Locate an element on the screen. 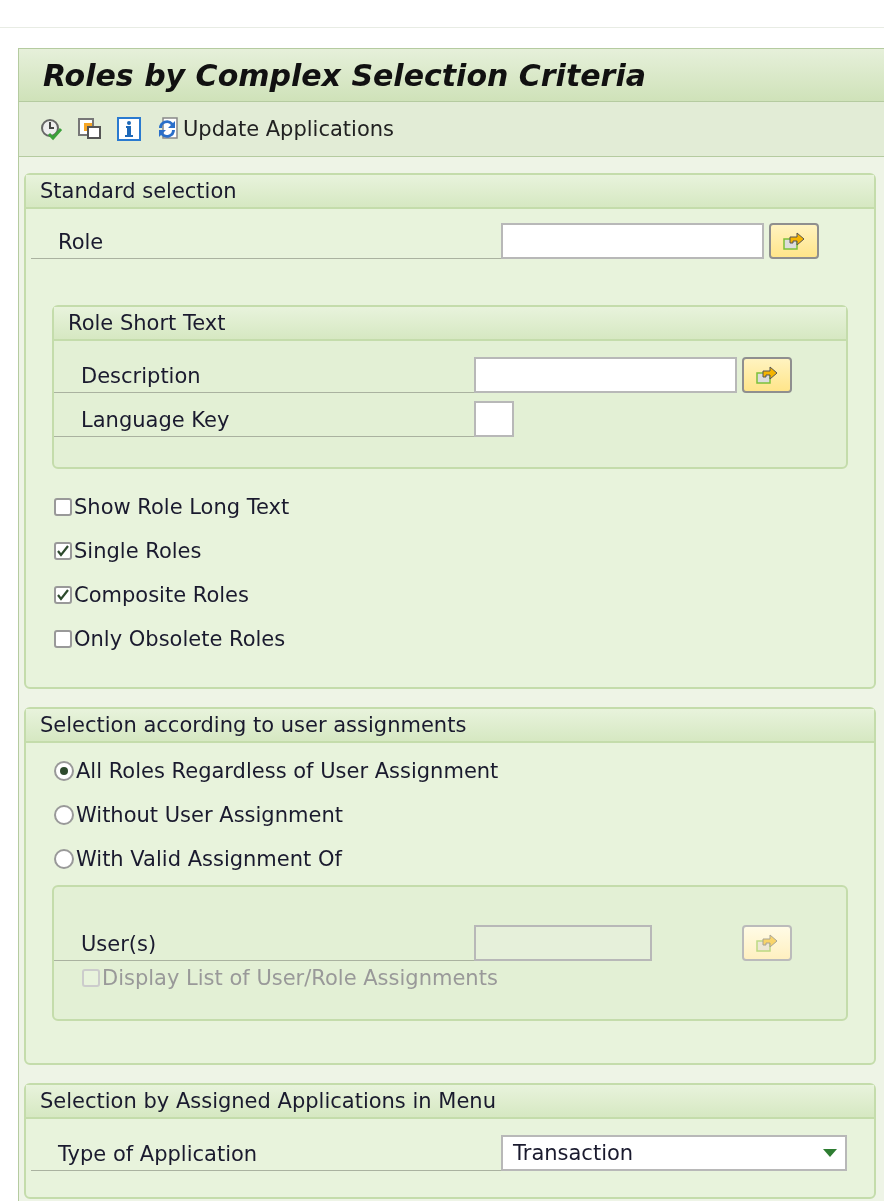 The width and height of the screenshot is (884, 1201). radio-label: With Valid Assignment Of is located at coordinates (209, 859).